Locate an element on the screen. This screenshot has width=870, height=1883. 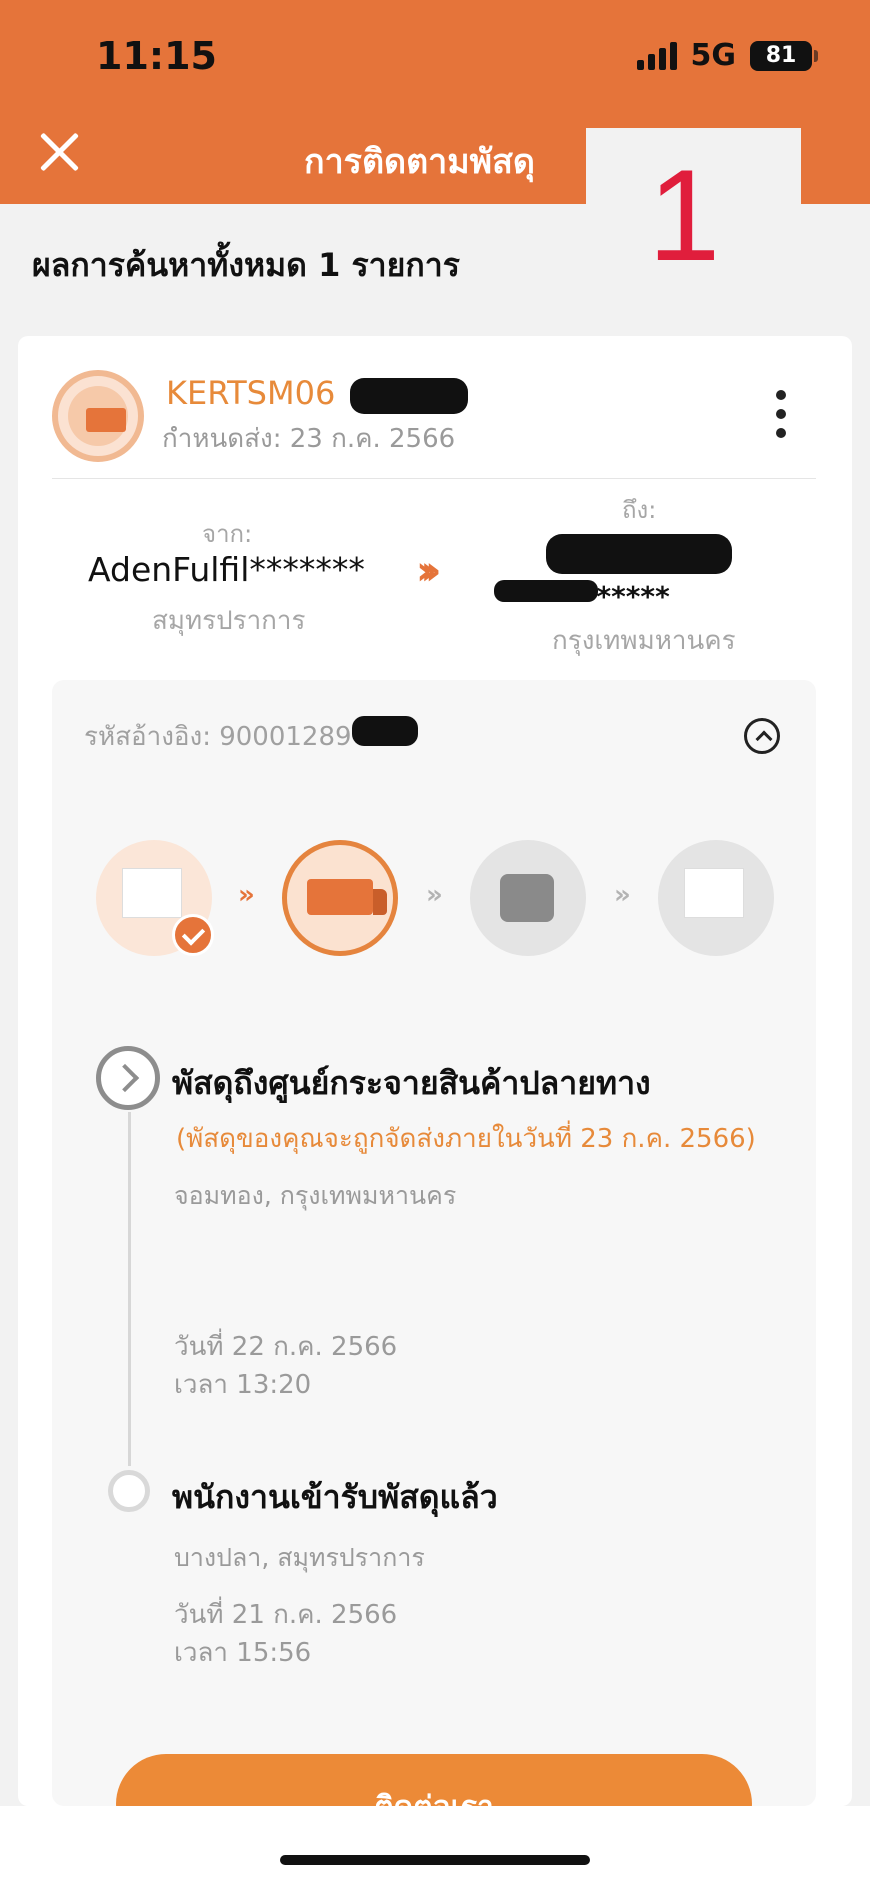
event-date: วันที่ 22 ก.ค. 2566 is located at coordinates (286, 1347).